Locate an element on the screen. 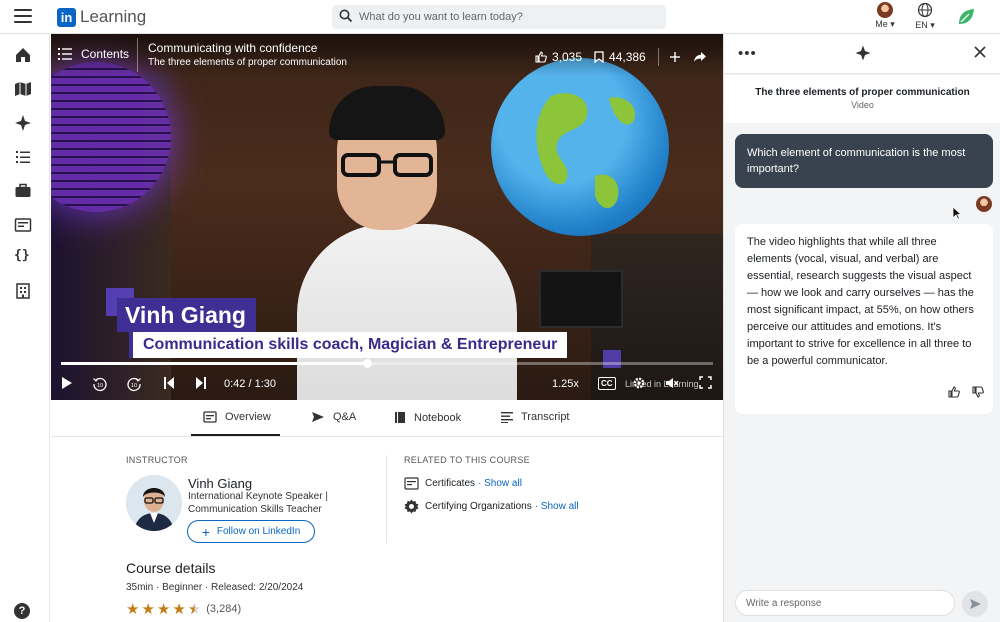 The image size is (1000, 622). video-stats: 3,035 44,386 is located at coordinates (621, 57).